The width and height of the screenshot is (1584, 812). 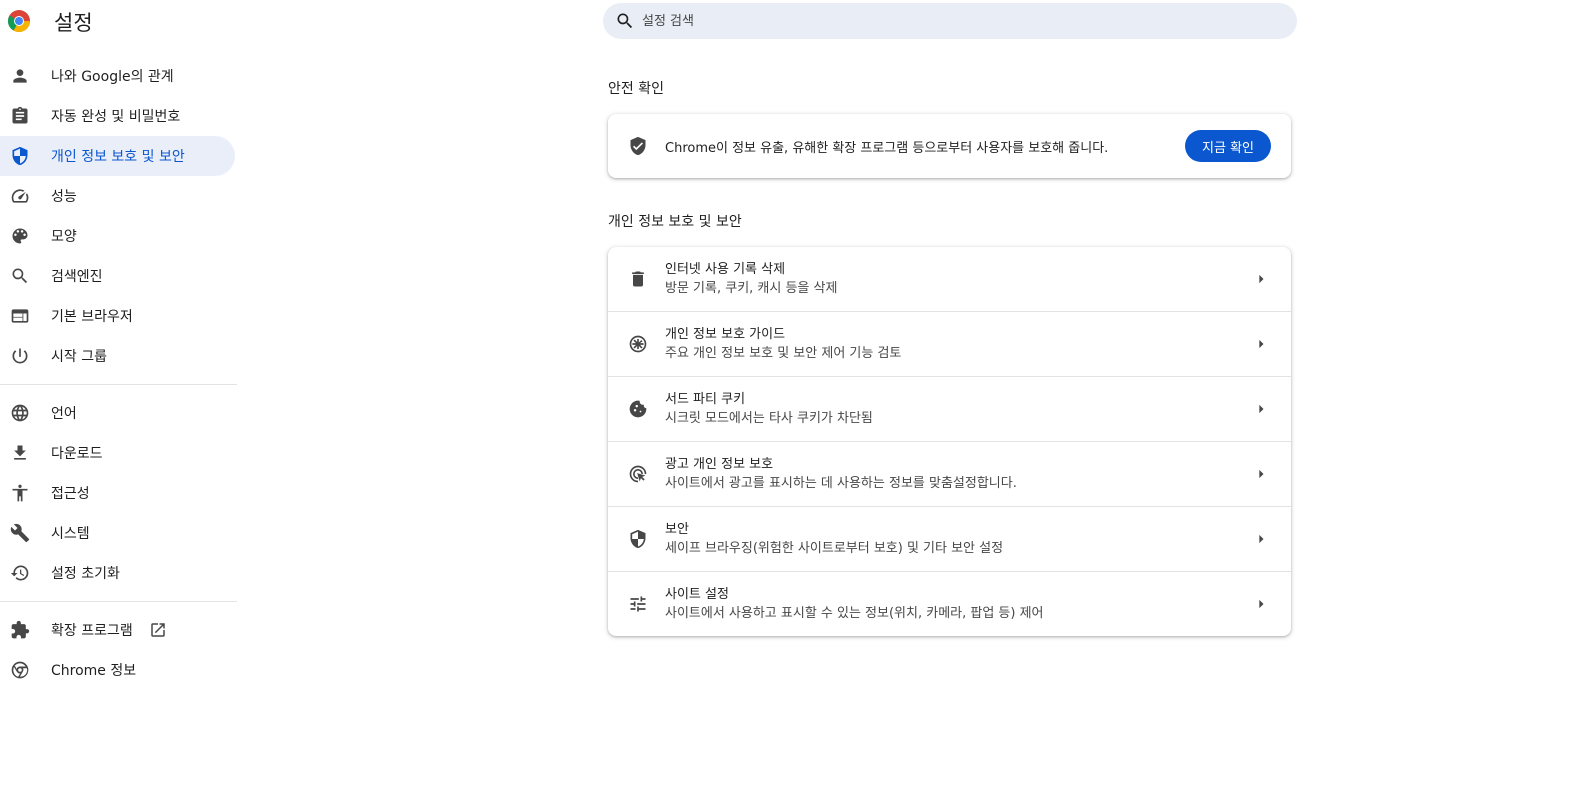 What do you see at coordinates (638, 474) in the screenshot?
I see `ad-privacy-icon` at bounding box center [638, 474].